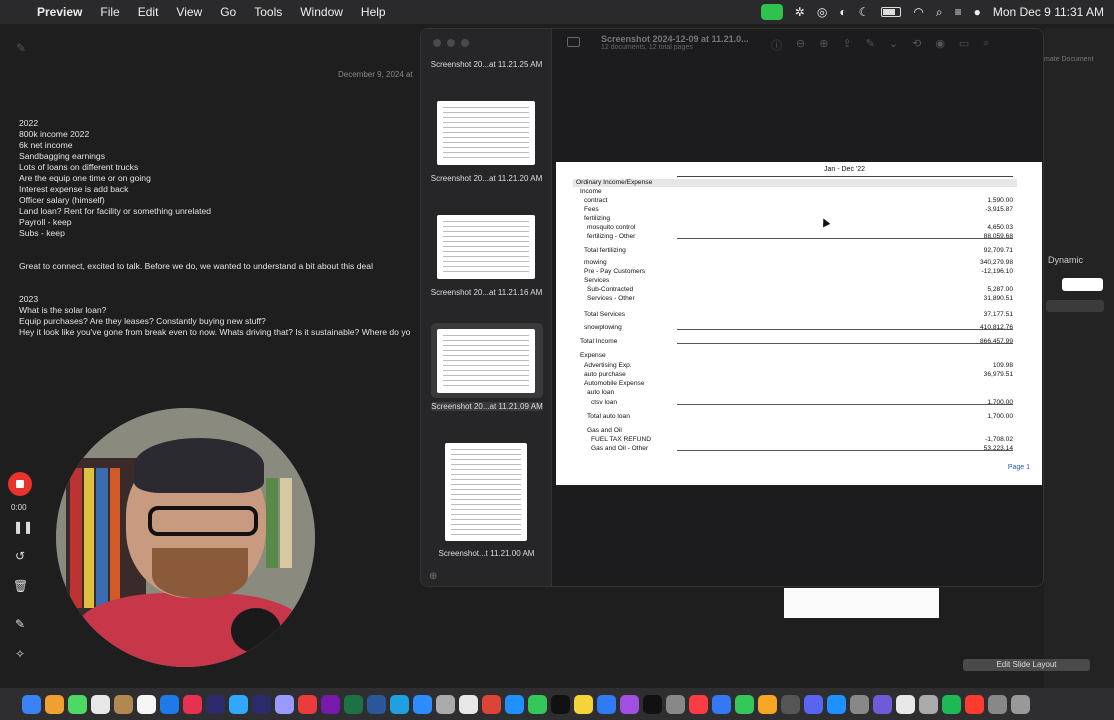 The image size is (1114, 720). I want to click on menu-app-name: Preview, so click(59, 12).